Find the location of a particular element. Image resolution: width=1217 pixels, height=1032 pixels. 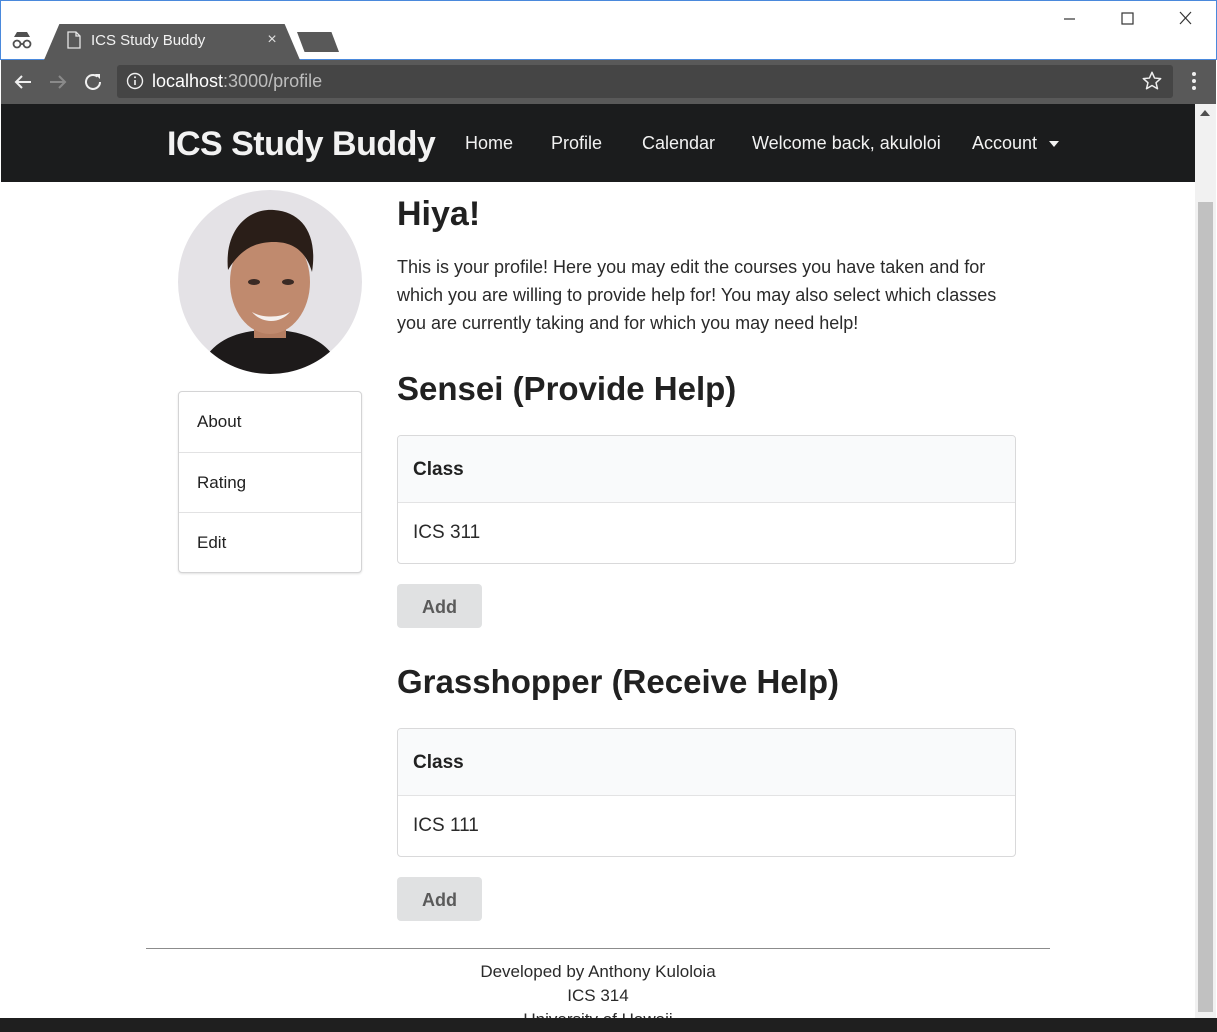

incognito-icon is located at coordinates (22, 40).